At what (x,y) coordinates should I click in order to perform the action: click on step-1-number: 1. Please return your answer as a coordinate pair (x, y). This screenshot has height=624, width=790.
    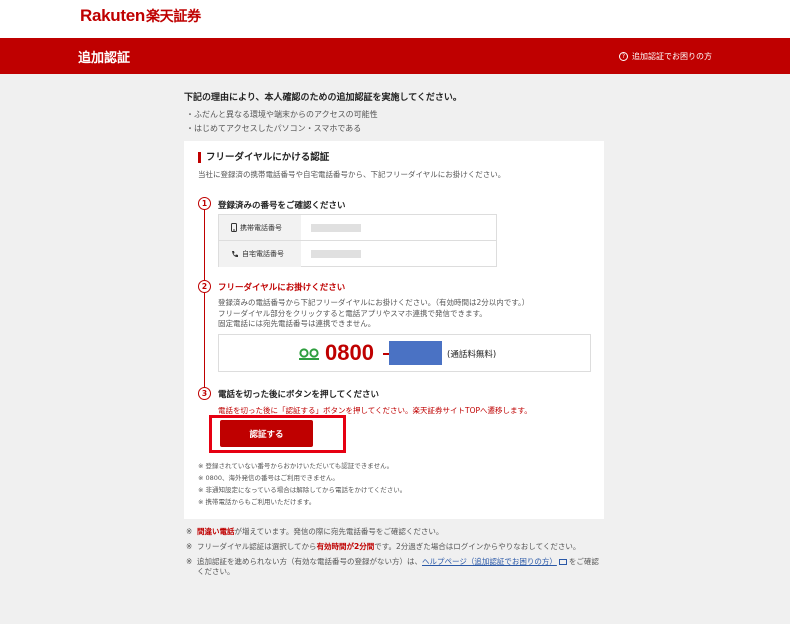
    Looking at the image, I should click on (204, 203).